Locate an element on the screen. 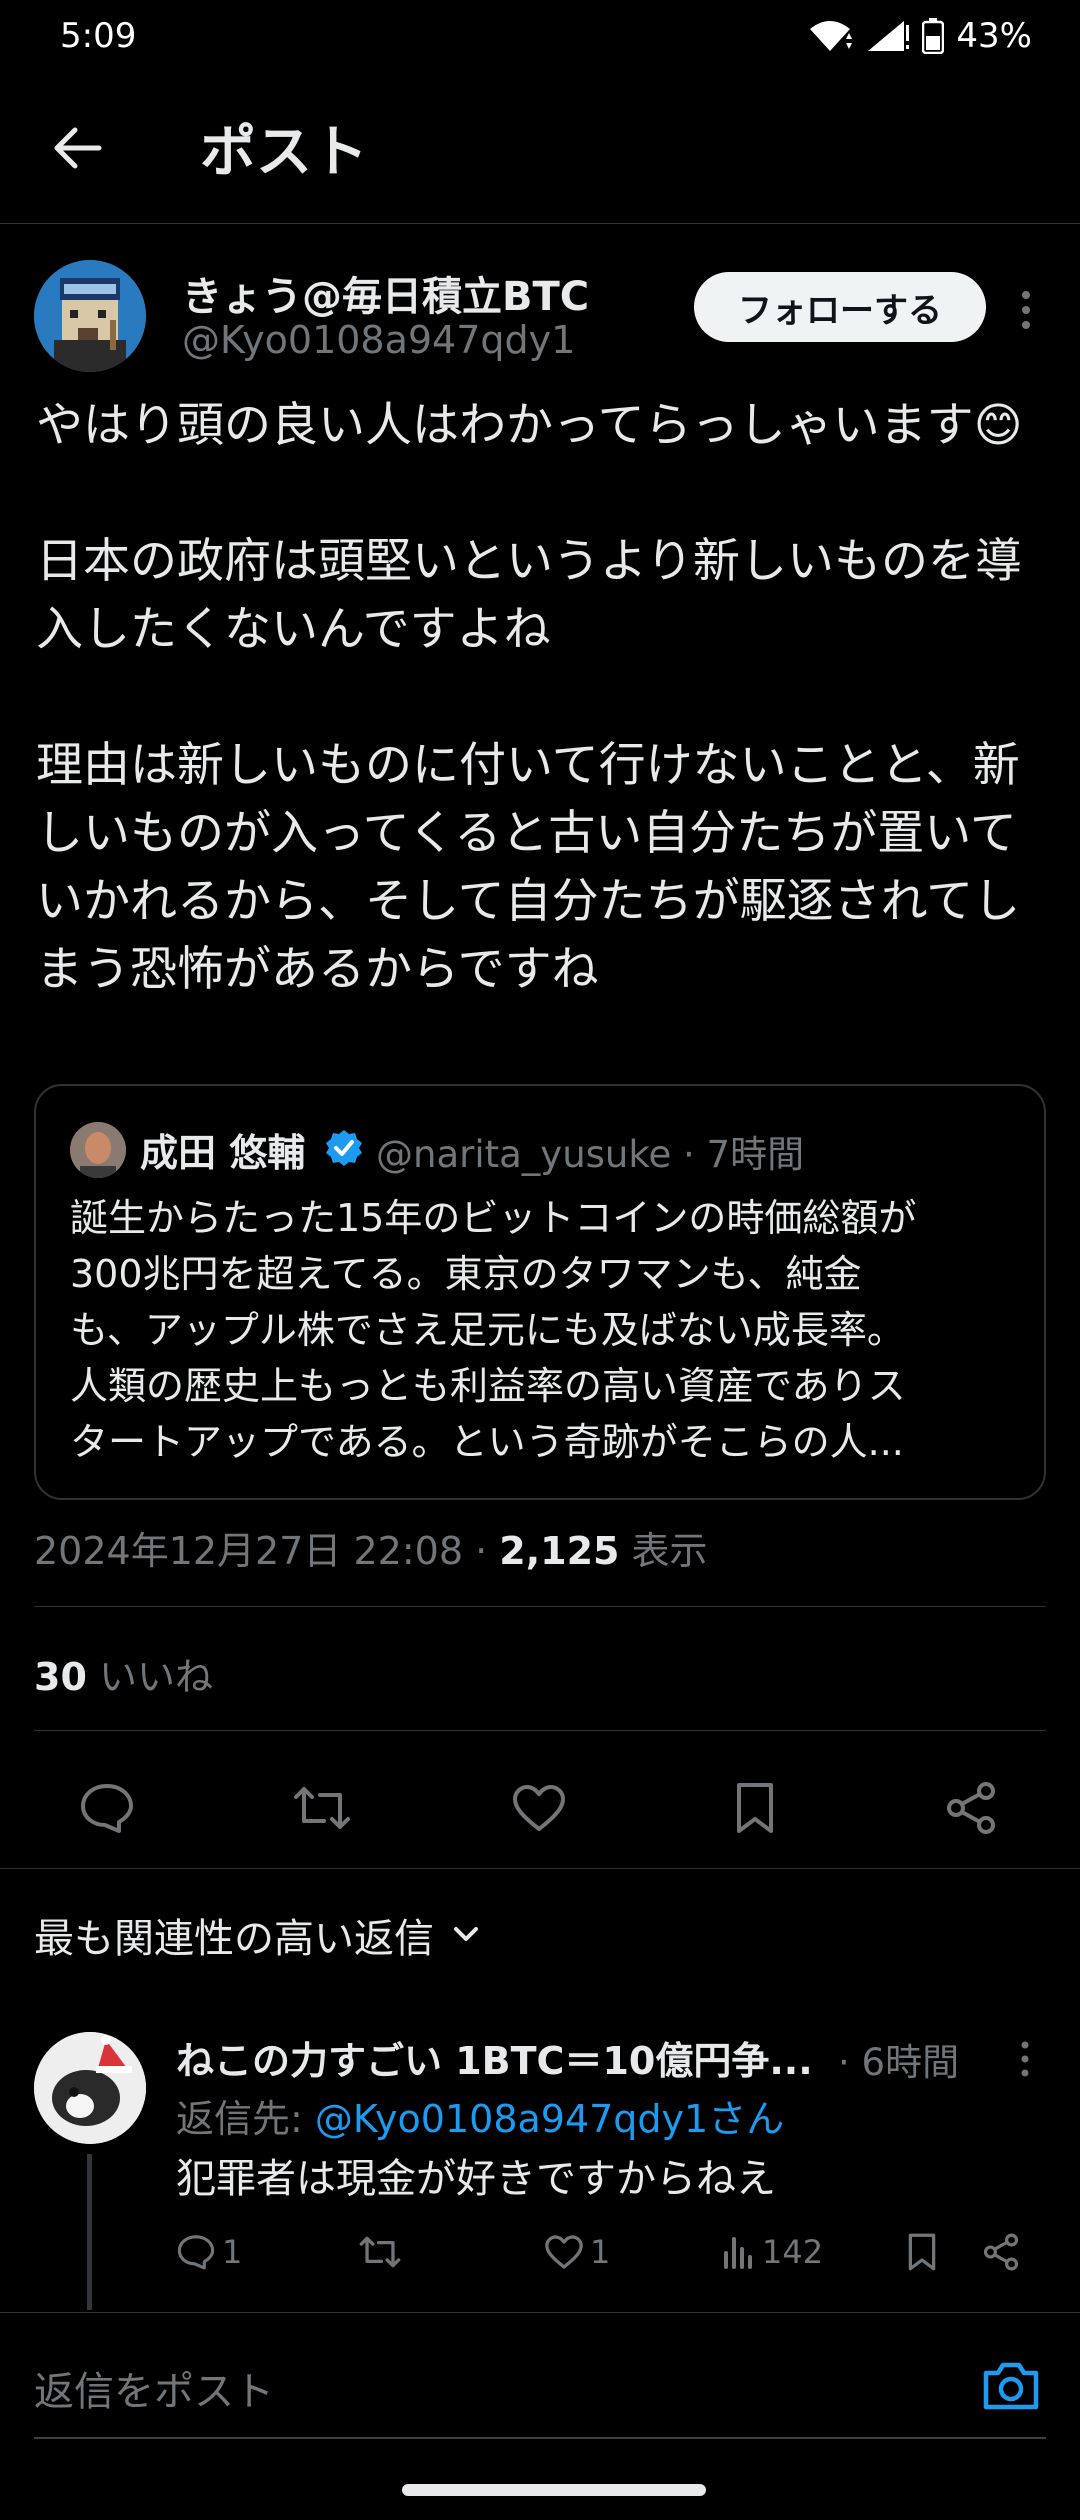  quoted-text-line: 人類の歴史上もっとも利益率の高い資産でありス is located at coordinates (488, 1386).